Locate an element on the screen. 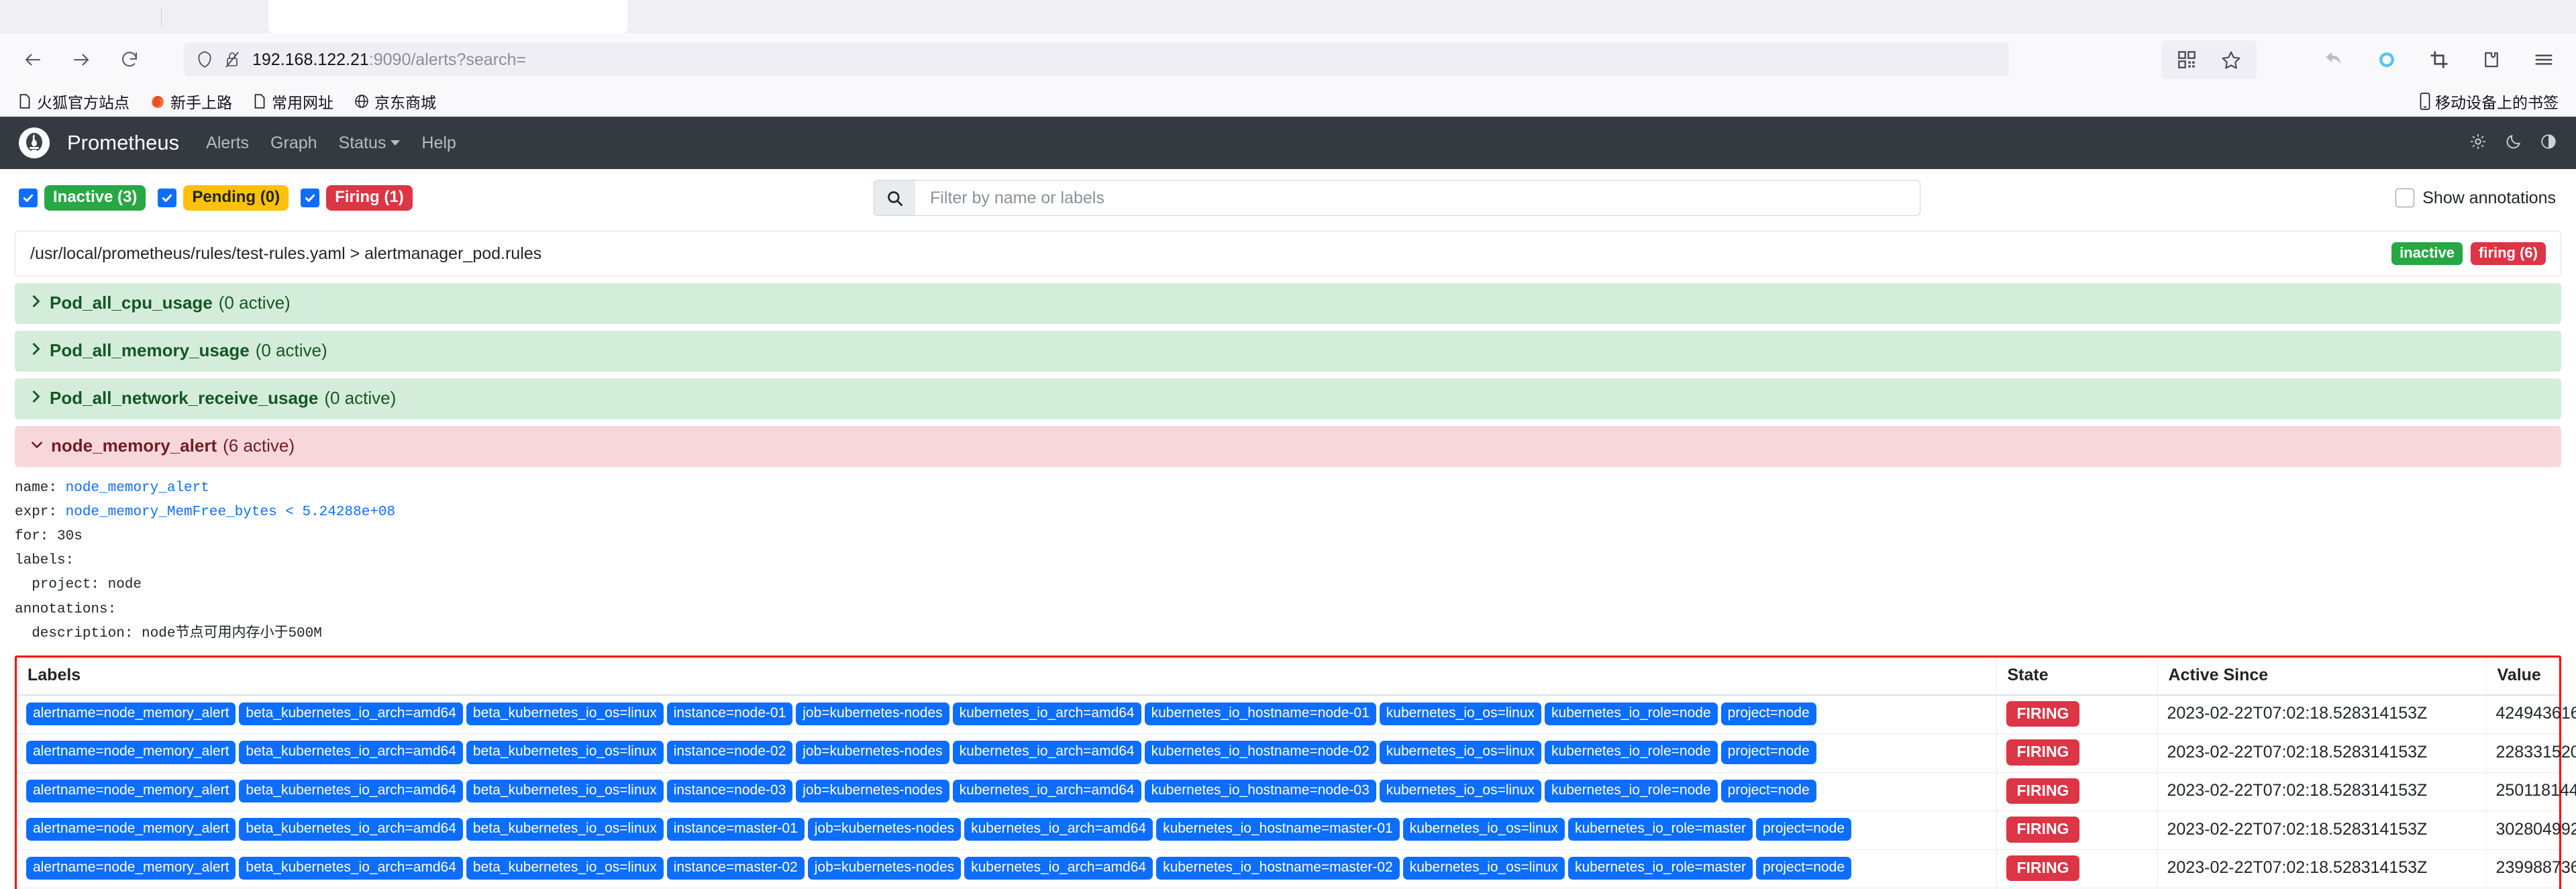 The width and height of the screenshot is (2576, 889). alert-group-name: Pod_all_network_receive_usage is located at coordinates (184, 398).